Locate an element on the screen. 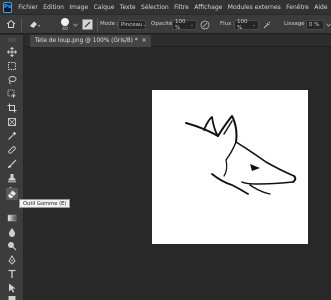 This screenshot has width=331, height=300. airbrush-icon is located at coordinates (267, 26).